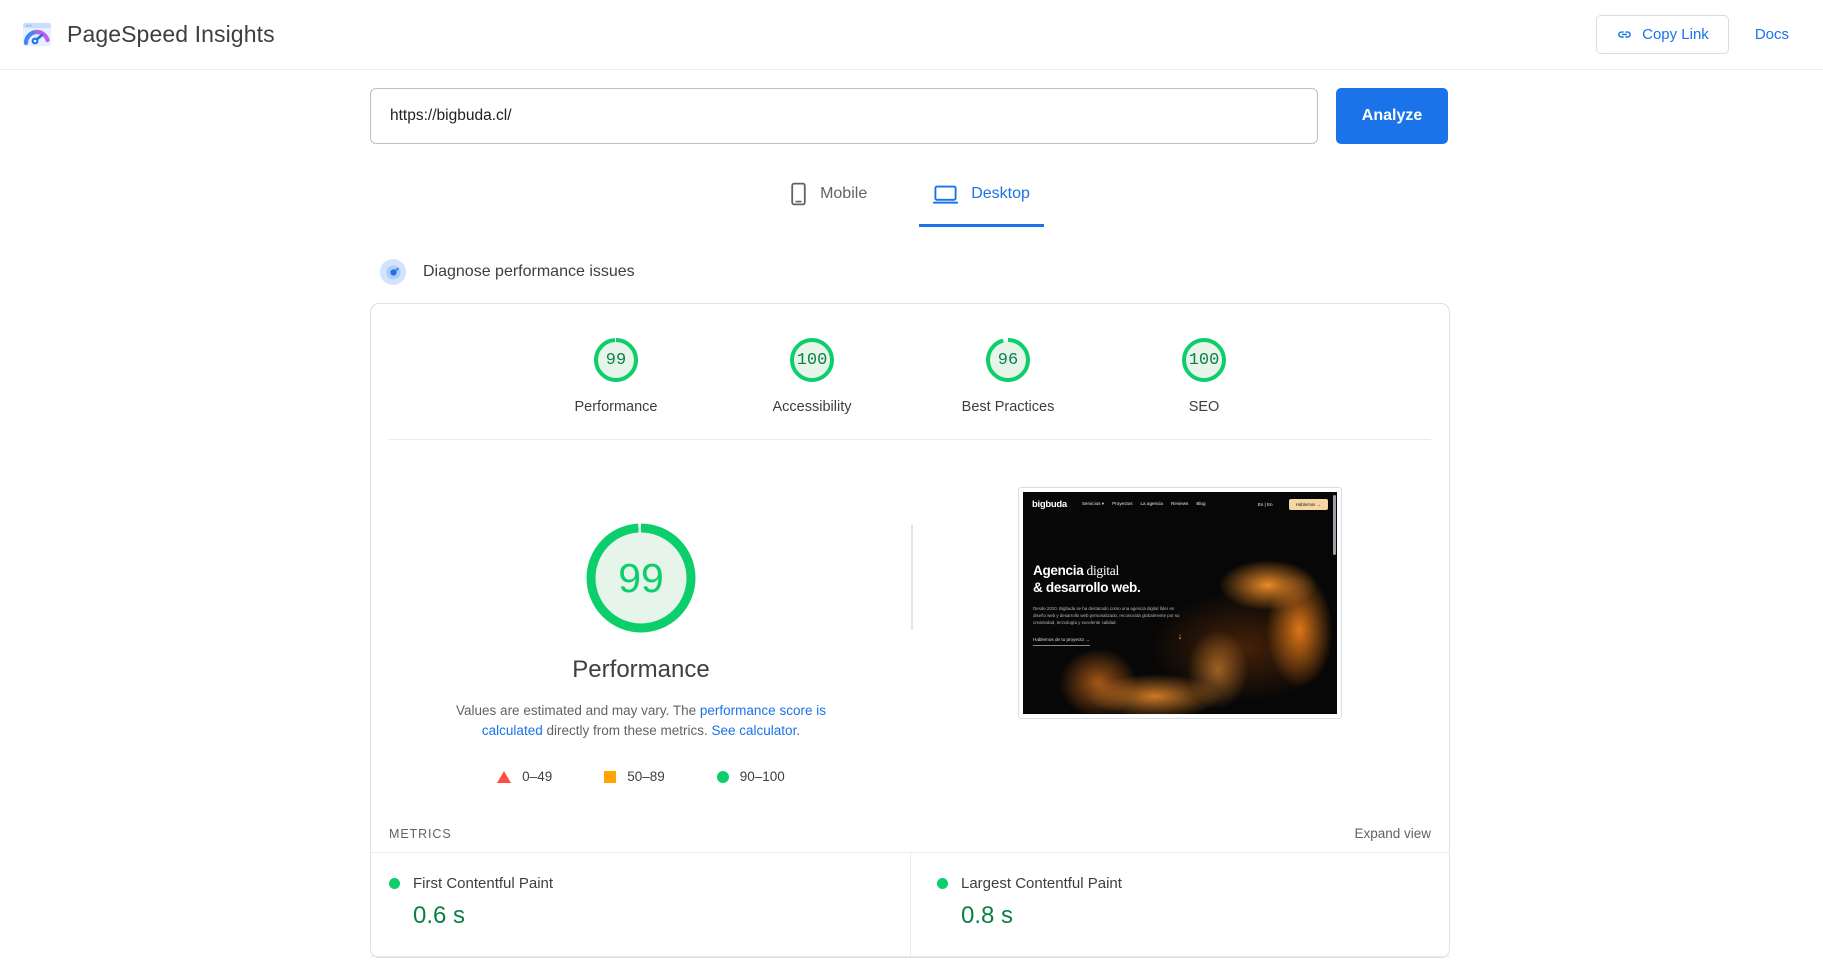 This screenshot has height=970, width=1823. Describe the element at coordinates (1179, 905) in the screenshot. I see `metric-largest-contentful-paint: Largest Contentful Paint 0.8 s` at that location.